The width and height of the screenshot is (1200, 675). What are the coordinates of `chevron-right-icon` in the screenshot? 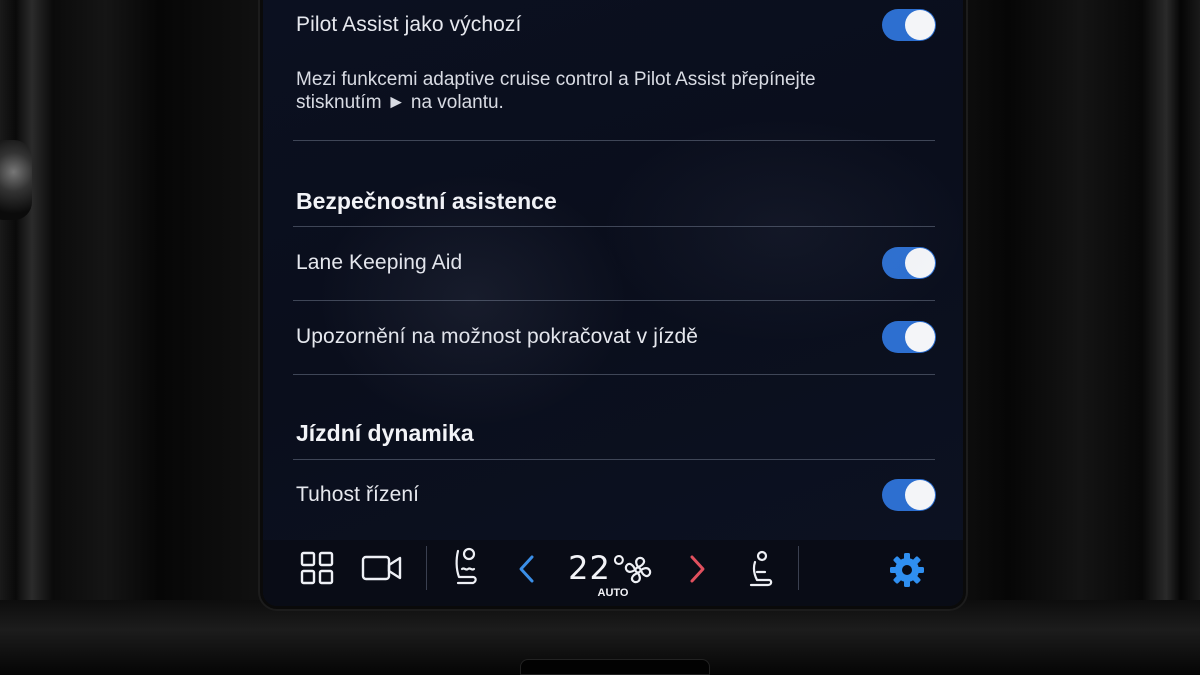 It's located at (697, 569).